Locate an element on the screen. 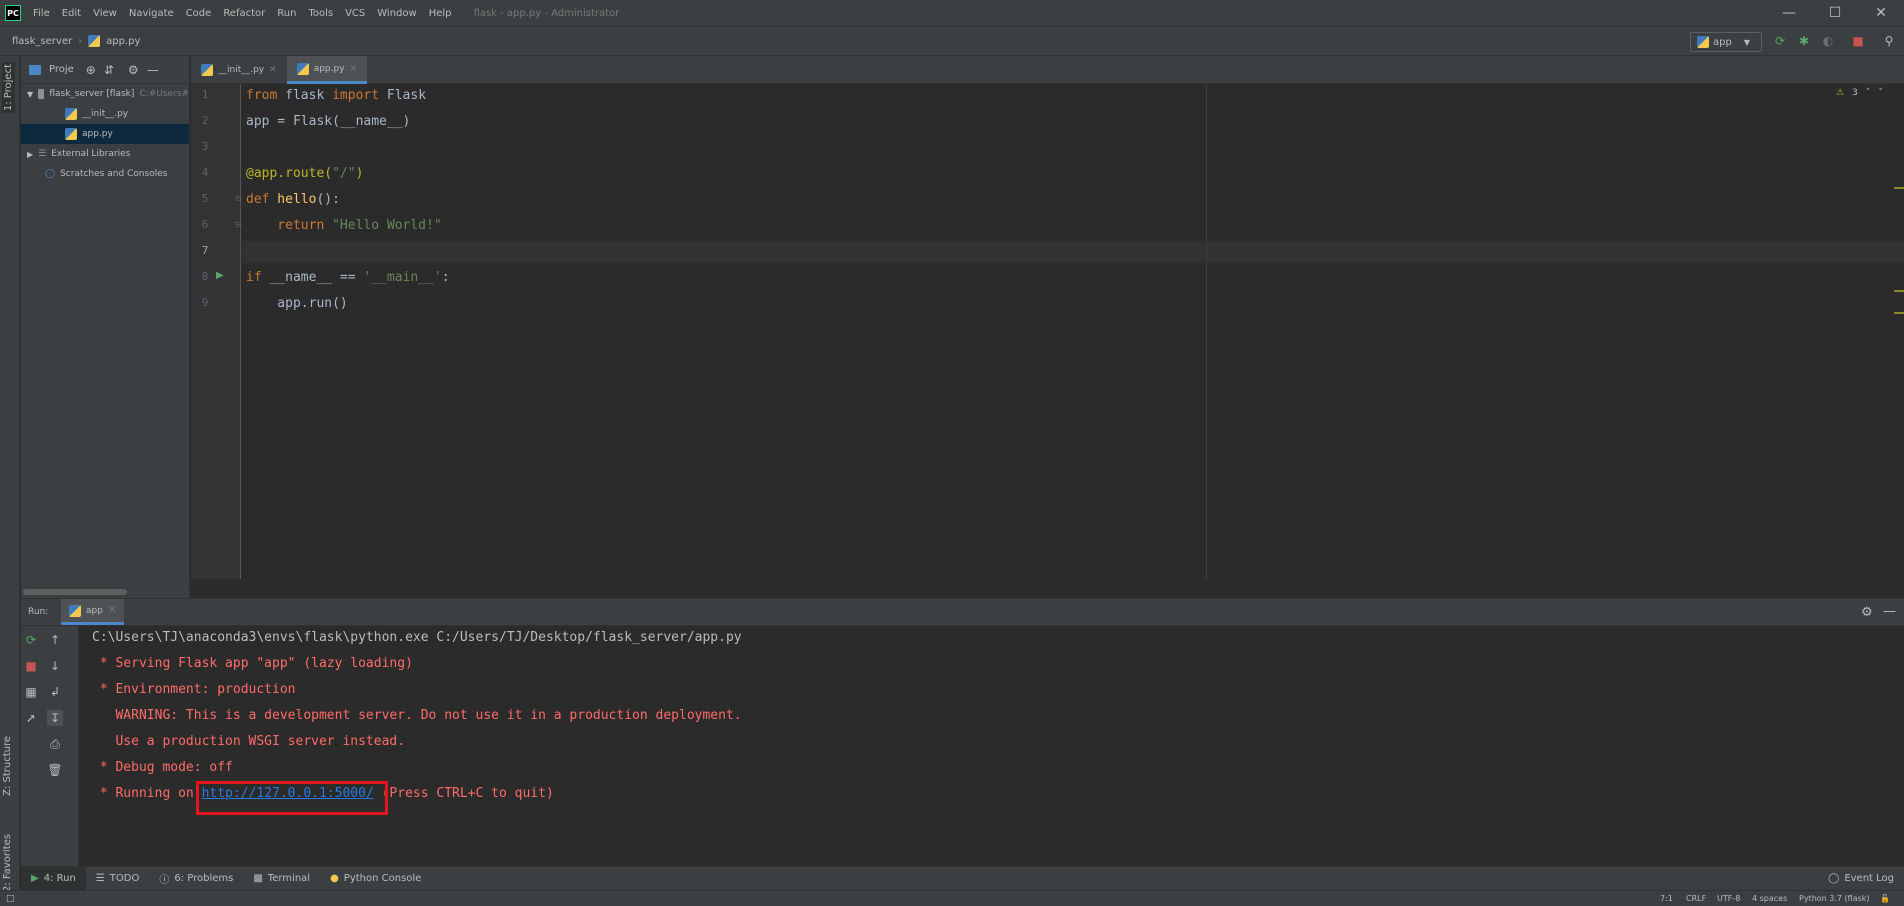 Image resolution: width=1904 pixels, height=906 pixels. locate-icon: ⊕ is located at coordinates (91, 70).